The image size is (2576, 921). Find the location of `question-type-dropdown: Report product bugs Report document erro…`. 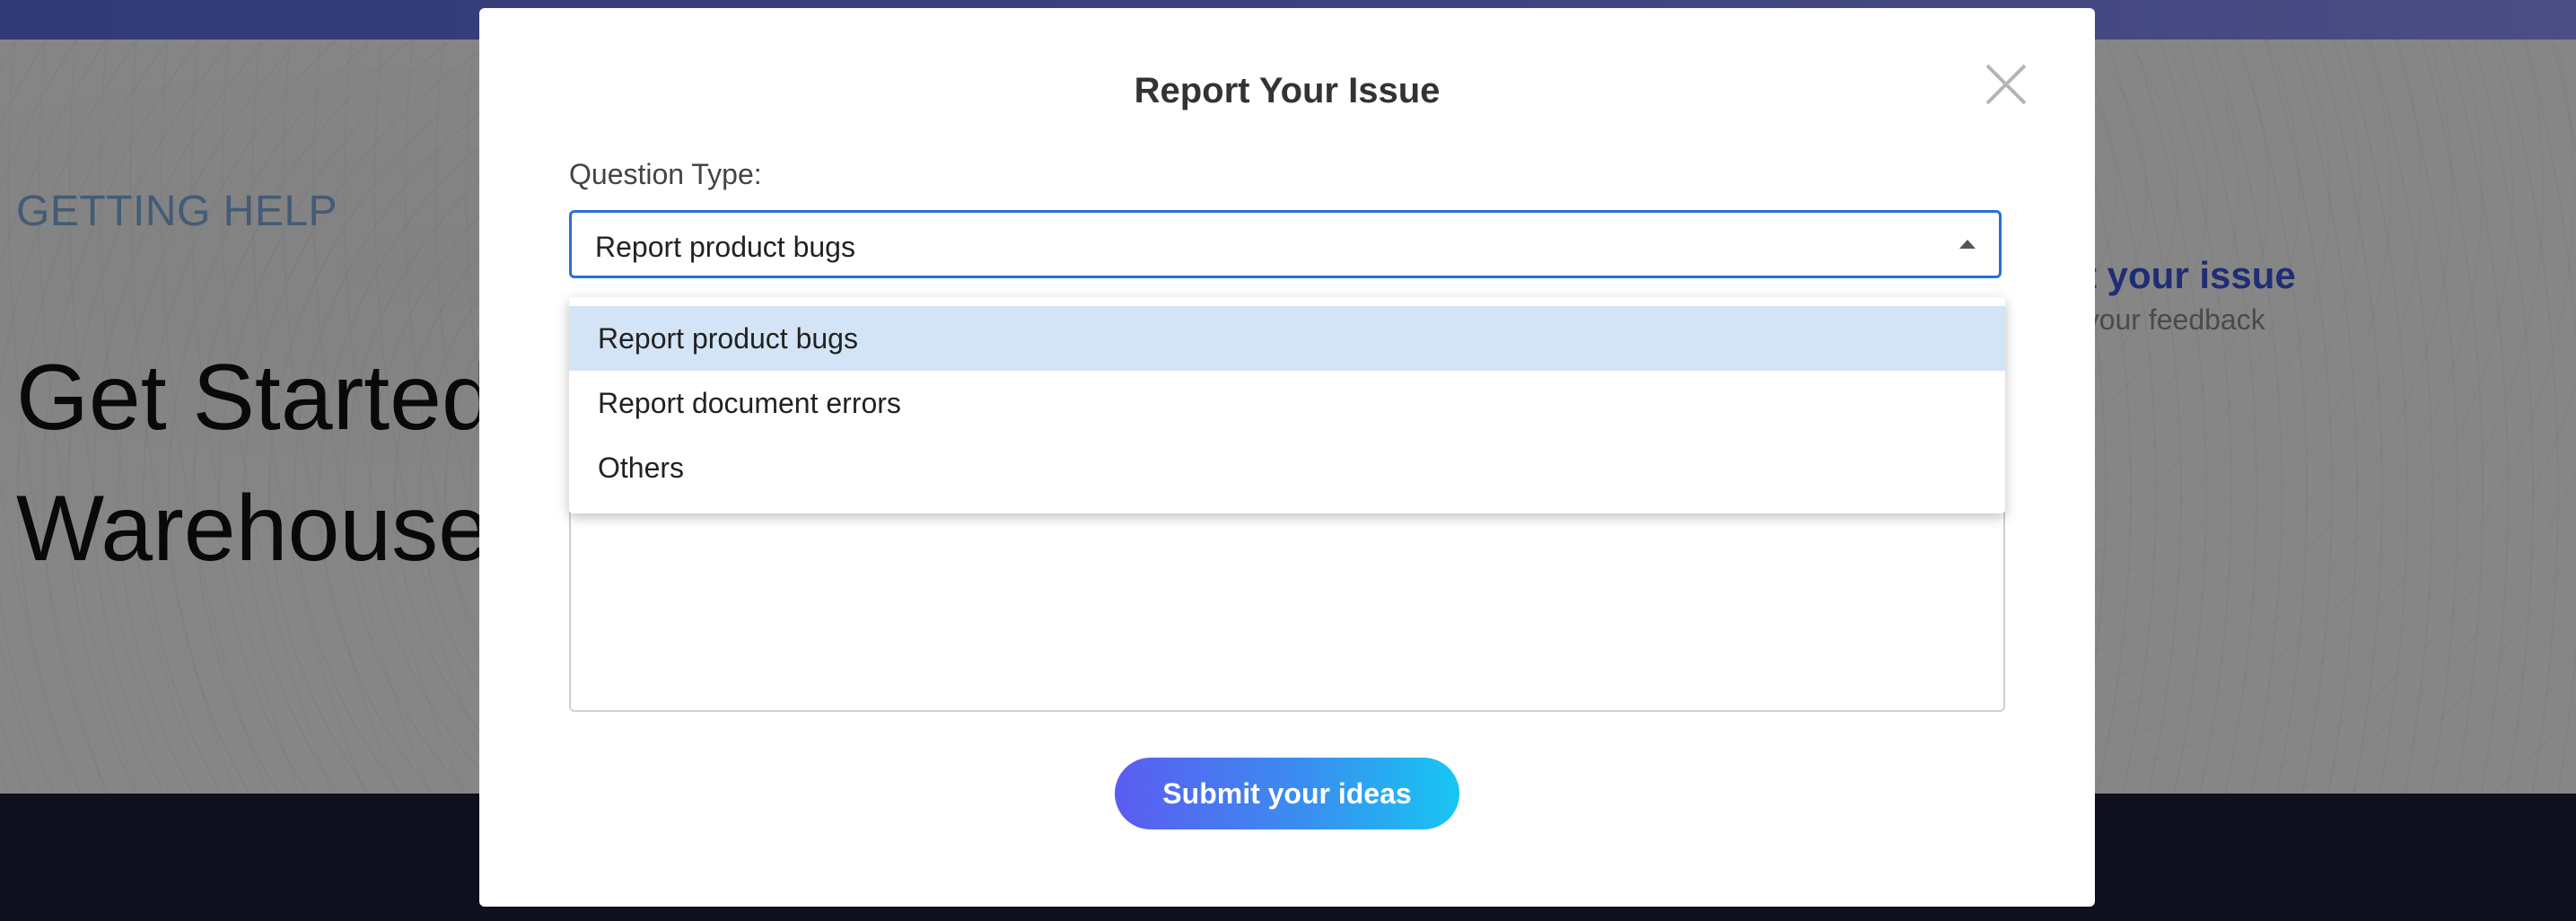

question-type-dropdown: Report product bugs Report document erro… is located at coordinates (1287, 405).